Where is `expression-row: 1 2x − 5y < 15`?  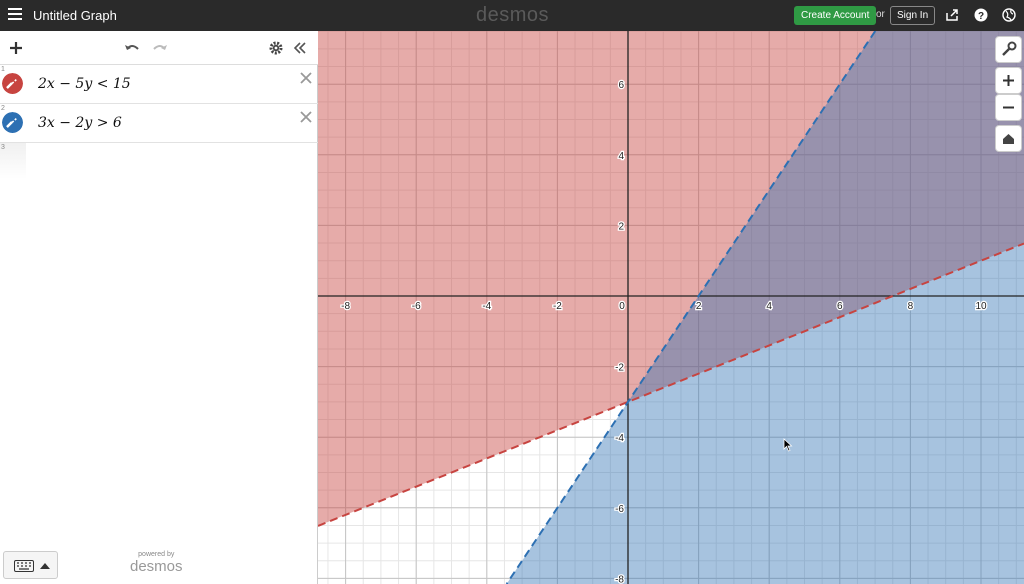 expression-row: 1 2x − 5y < 15 is located at coordinates (159, 84).